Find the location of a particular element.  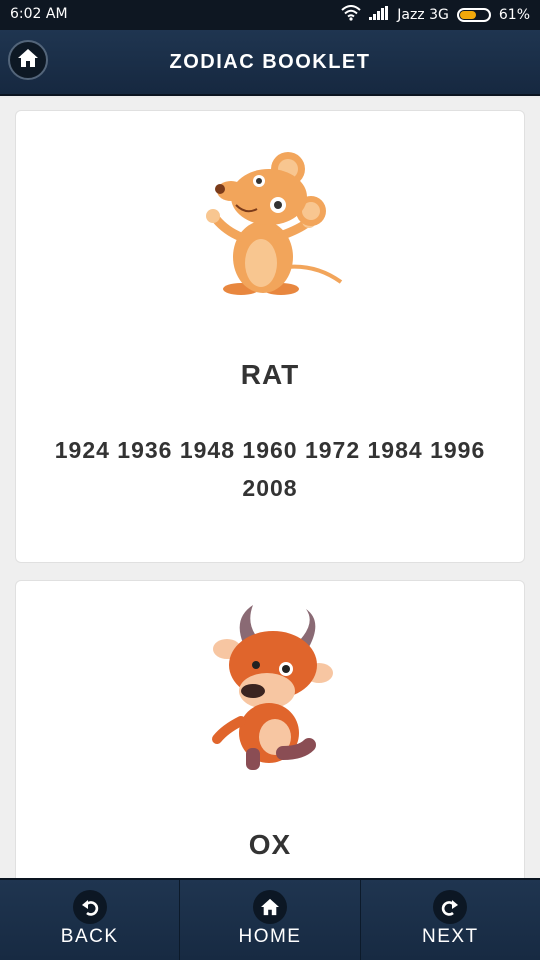

zodiac-name: OX is located at coordinates (270, 844).